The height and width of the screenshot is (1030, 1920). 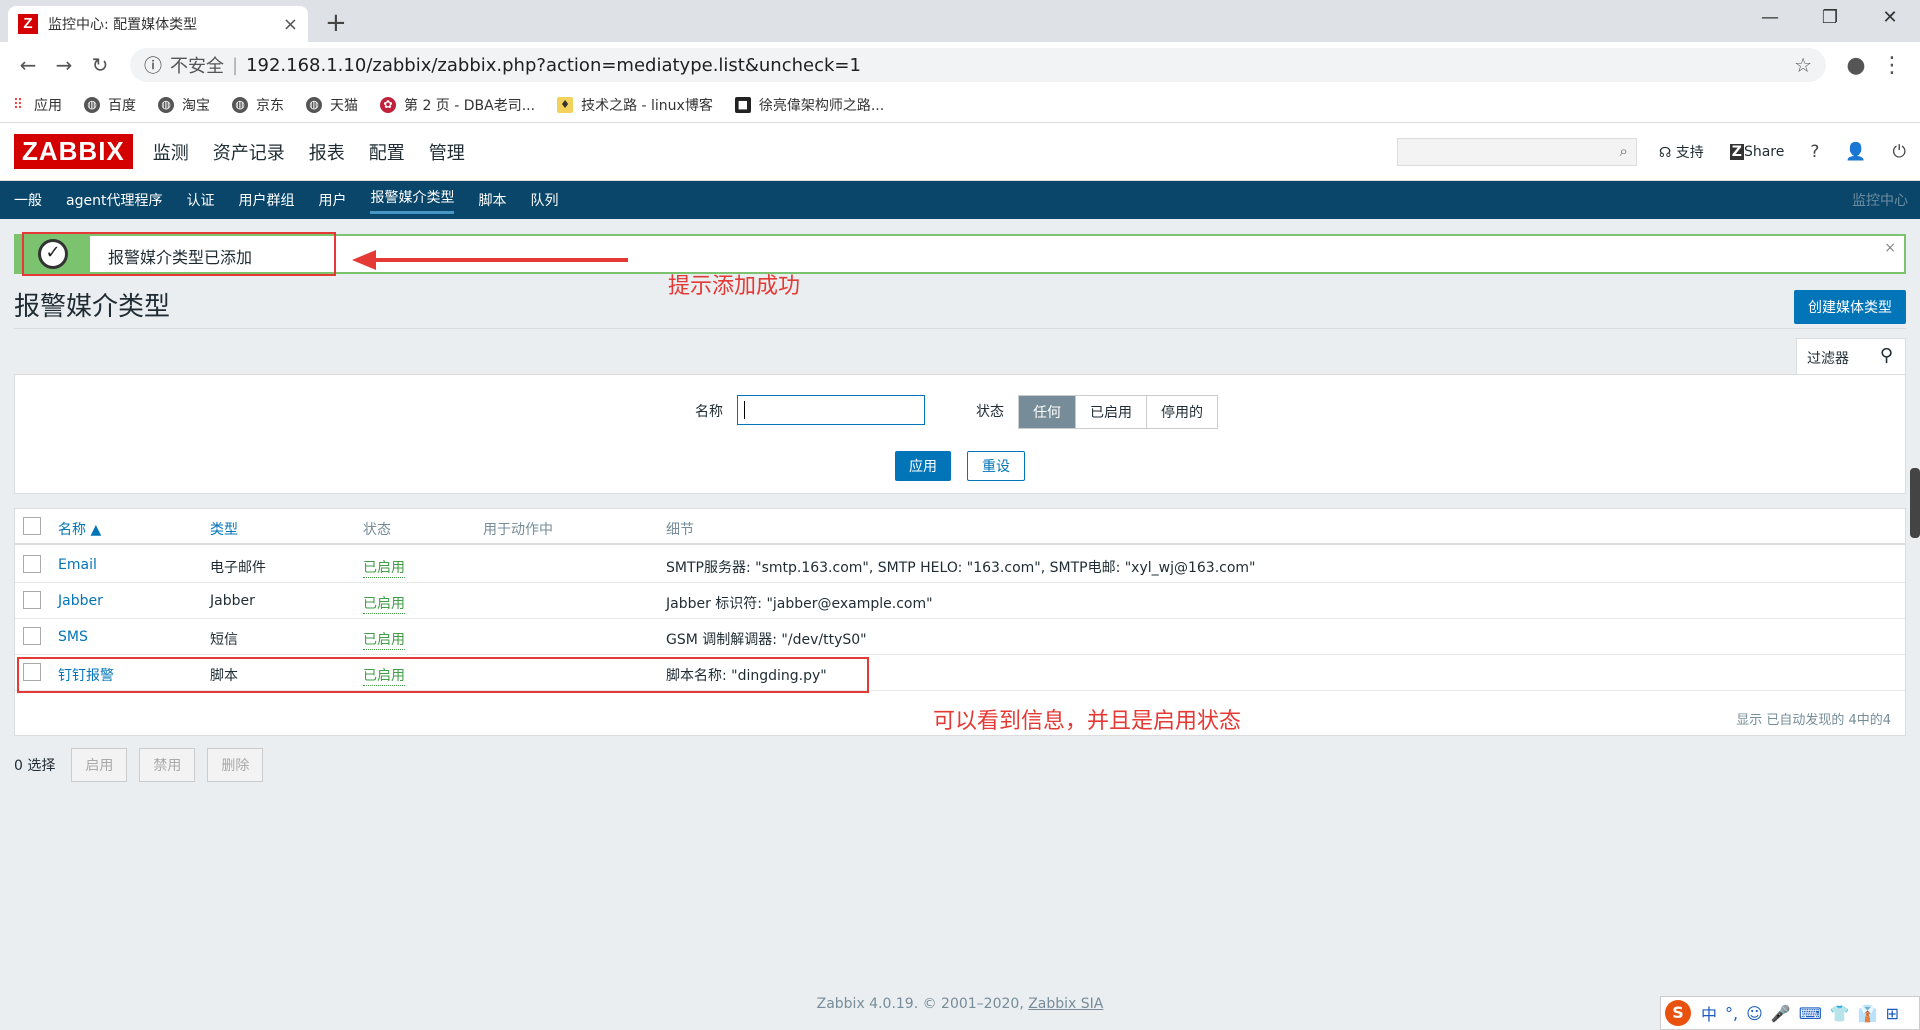 I want to click on submenu-user-groups: 用户群组, so click(x=266, y=200).